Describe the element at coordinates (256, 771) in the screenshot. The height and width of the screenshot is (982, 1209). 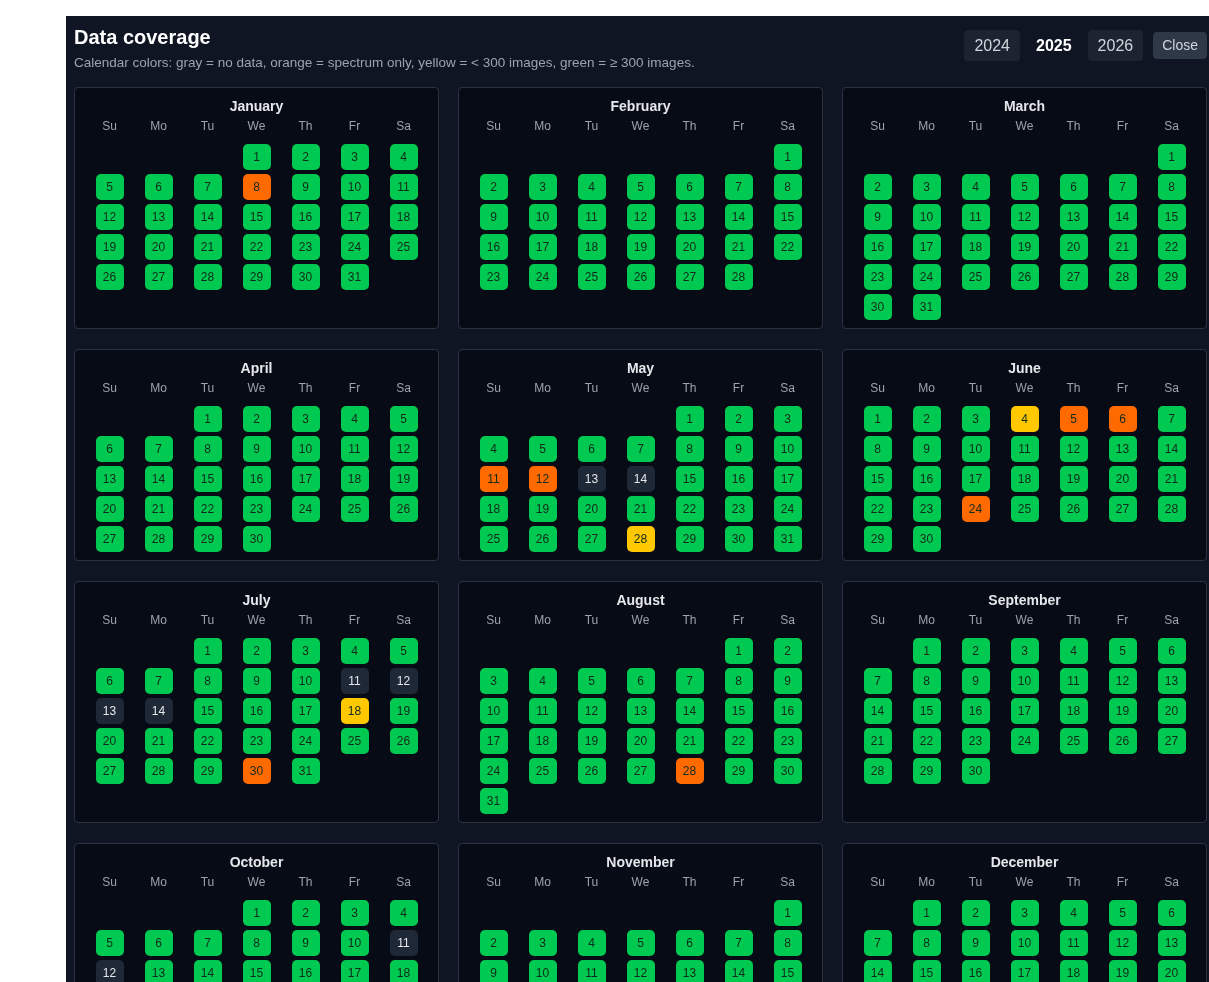
I see `day-cell: 30` at that location.